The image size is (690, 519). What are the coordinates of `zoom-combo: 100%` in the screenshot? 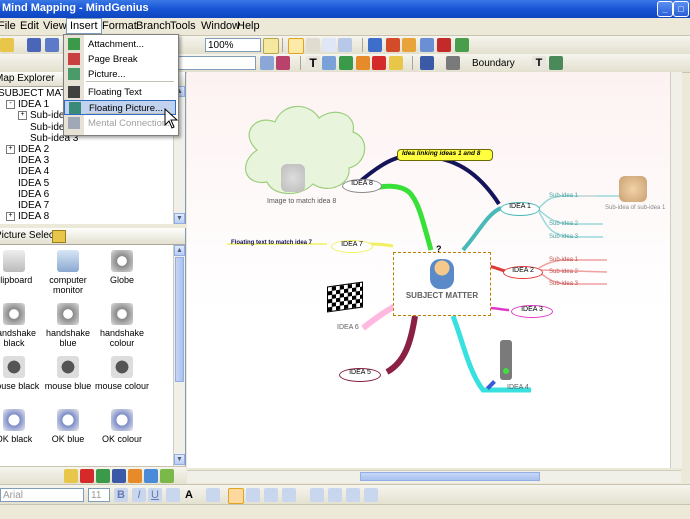 It's located at (233, 45).